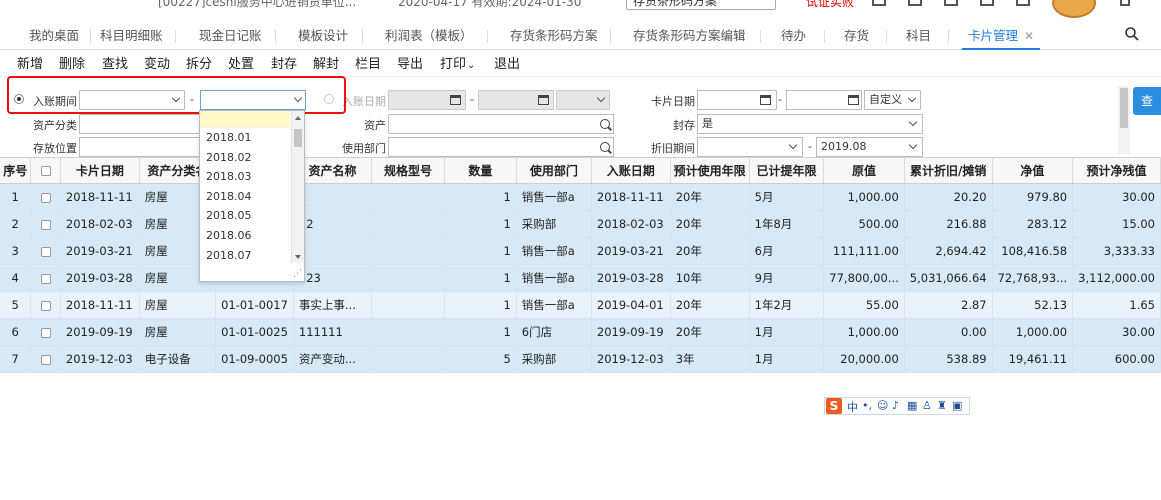 The width and height of the screenshot is (1161, 500). I want to click on keyboard-icon: ▦, so click(912, 405).